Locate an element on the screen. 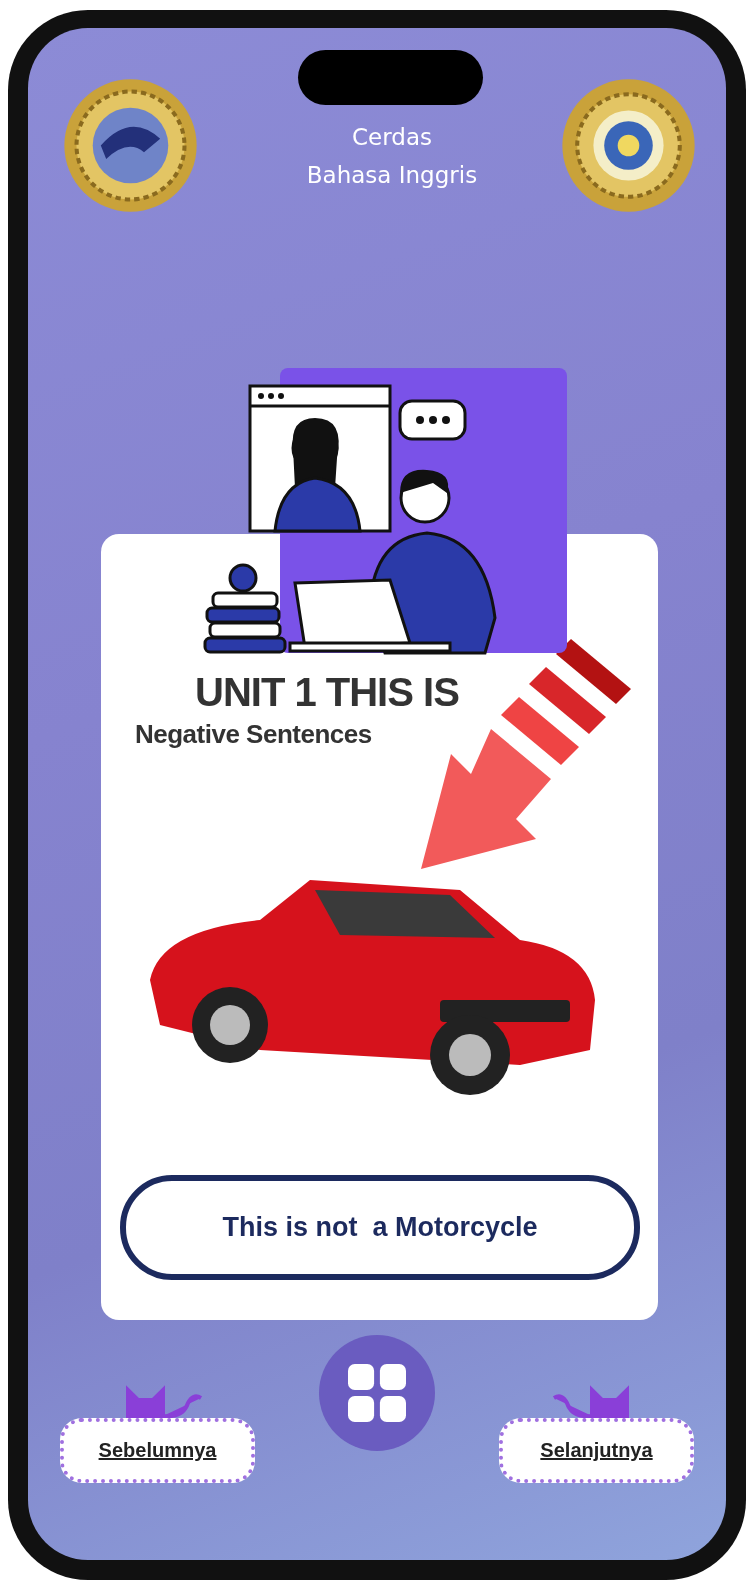  app-title: Cerdas is located at coordinates (392, 137).